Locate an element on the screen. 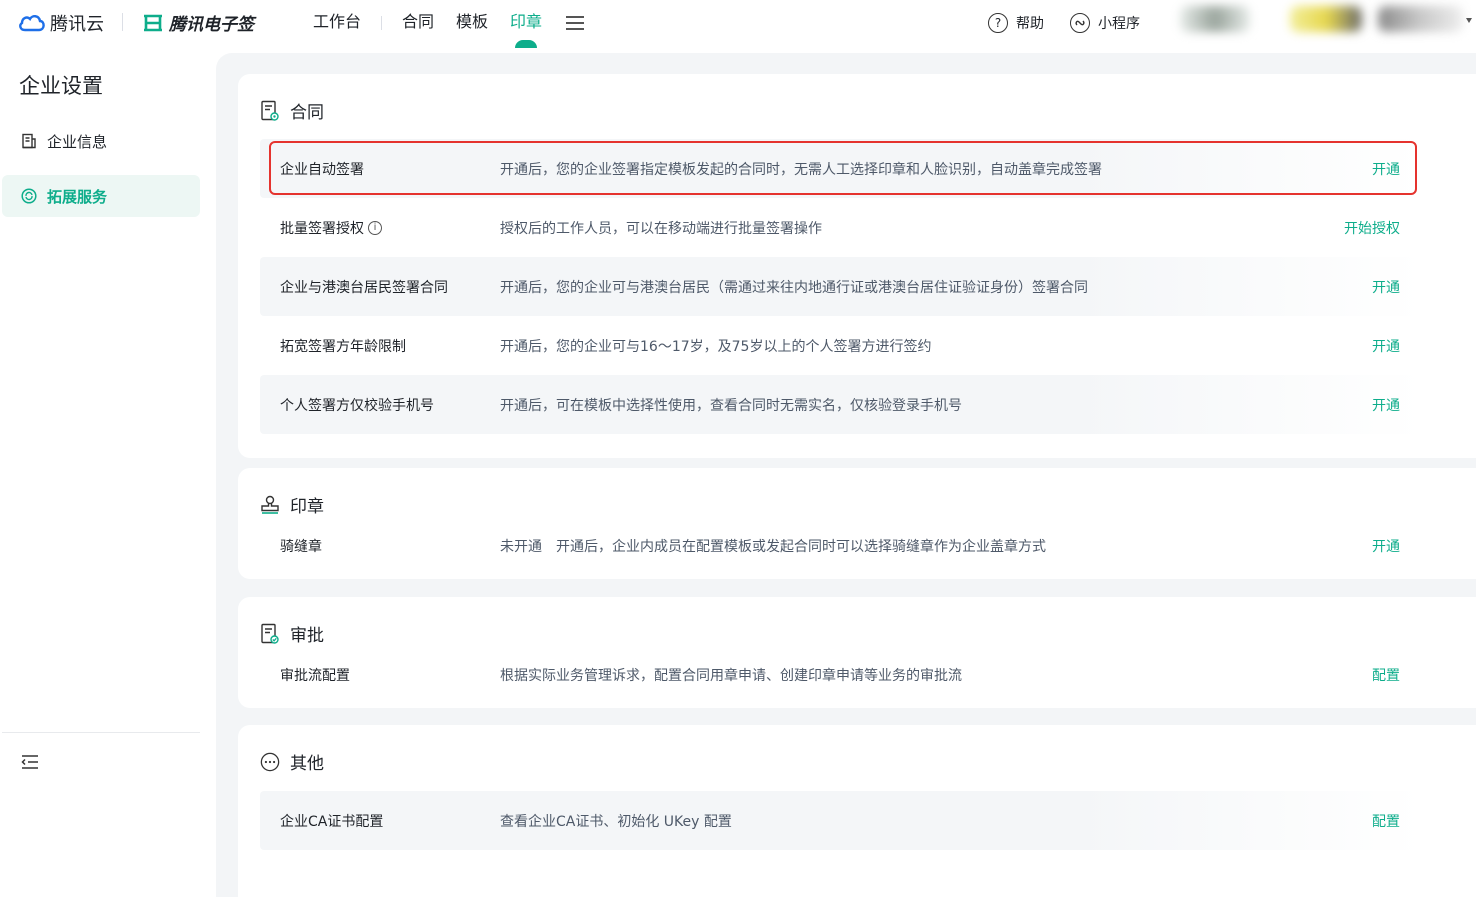  row-name: 企业自动签署 is located at coordinates (322, 169).